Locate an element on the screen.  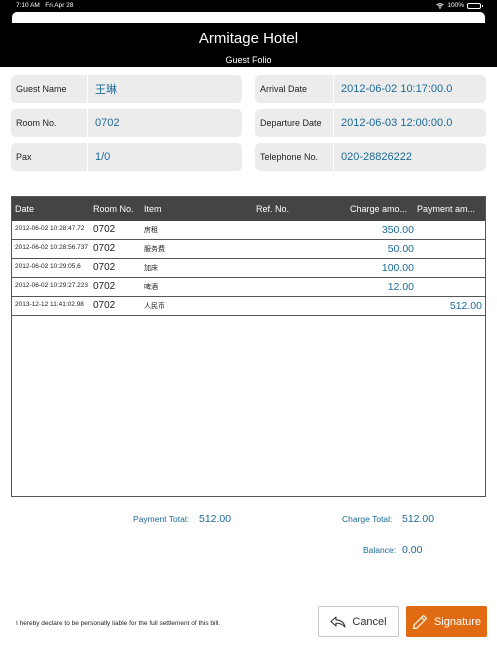
departure-date-label: Departure Date is located at coordinates (294, 123).